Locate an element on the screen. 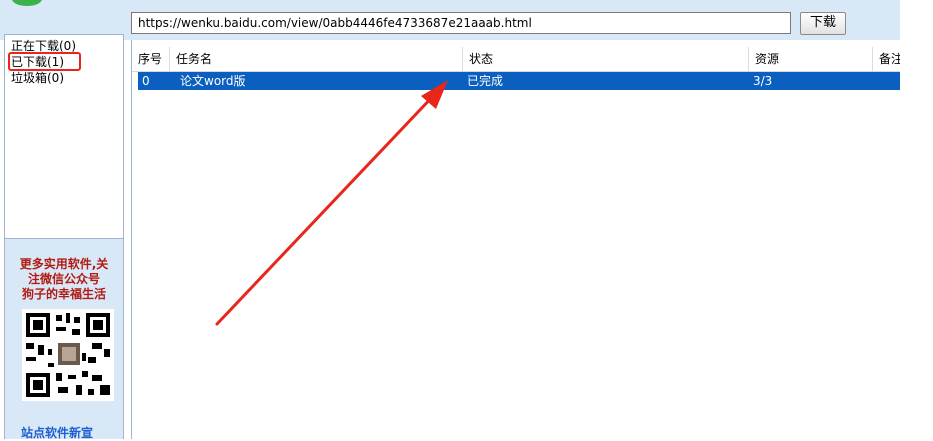 The image size is (933, 441). red-arrow-annotation is located at coordinates (331, 203).